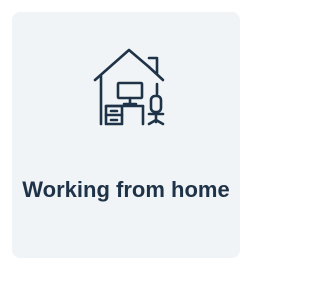 This screenshot has width=320, height=284. Describe the element at coordinates (129, 82) in the screenshot. I see `home-office-icon` at that location.